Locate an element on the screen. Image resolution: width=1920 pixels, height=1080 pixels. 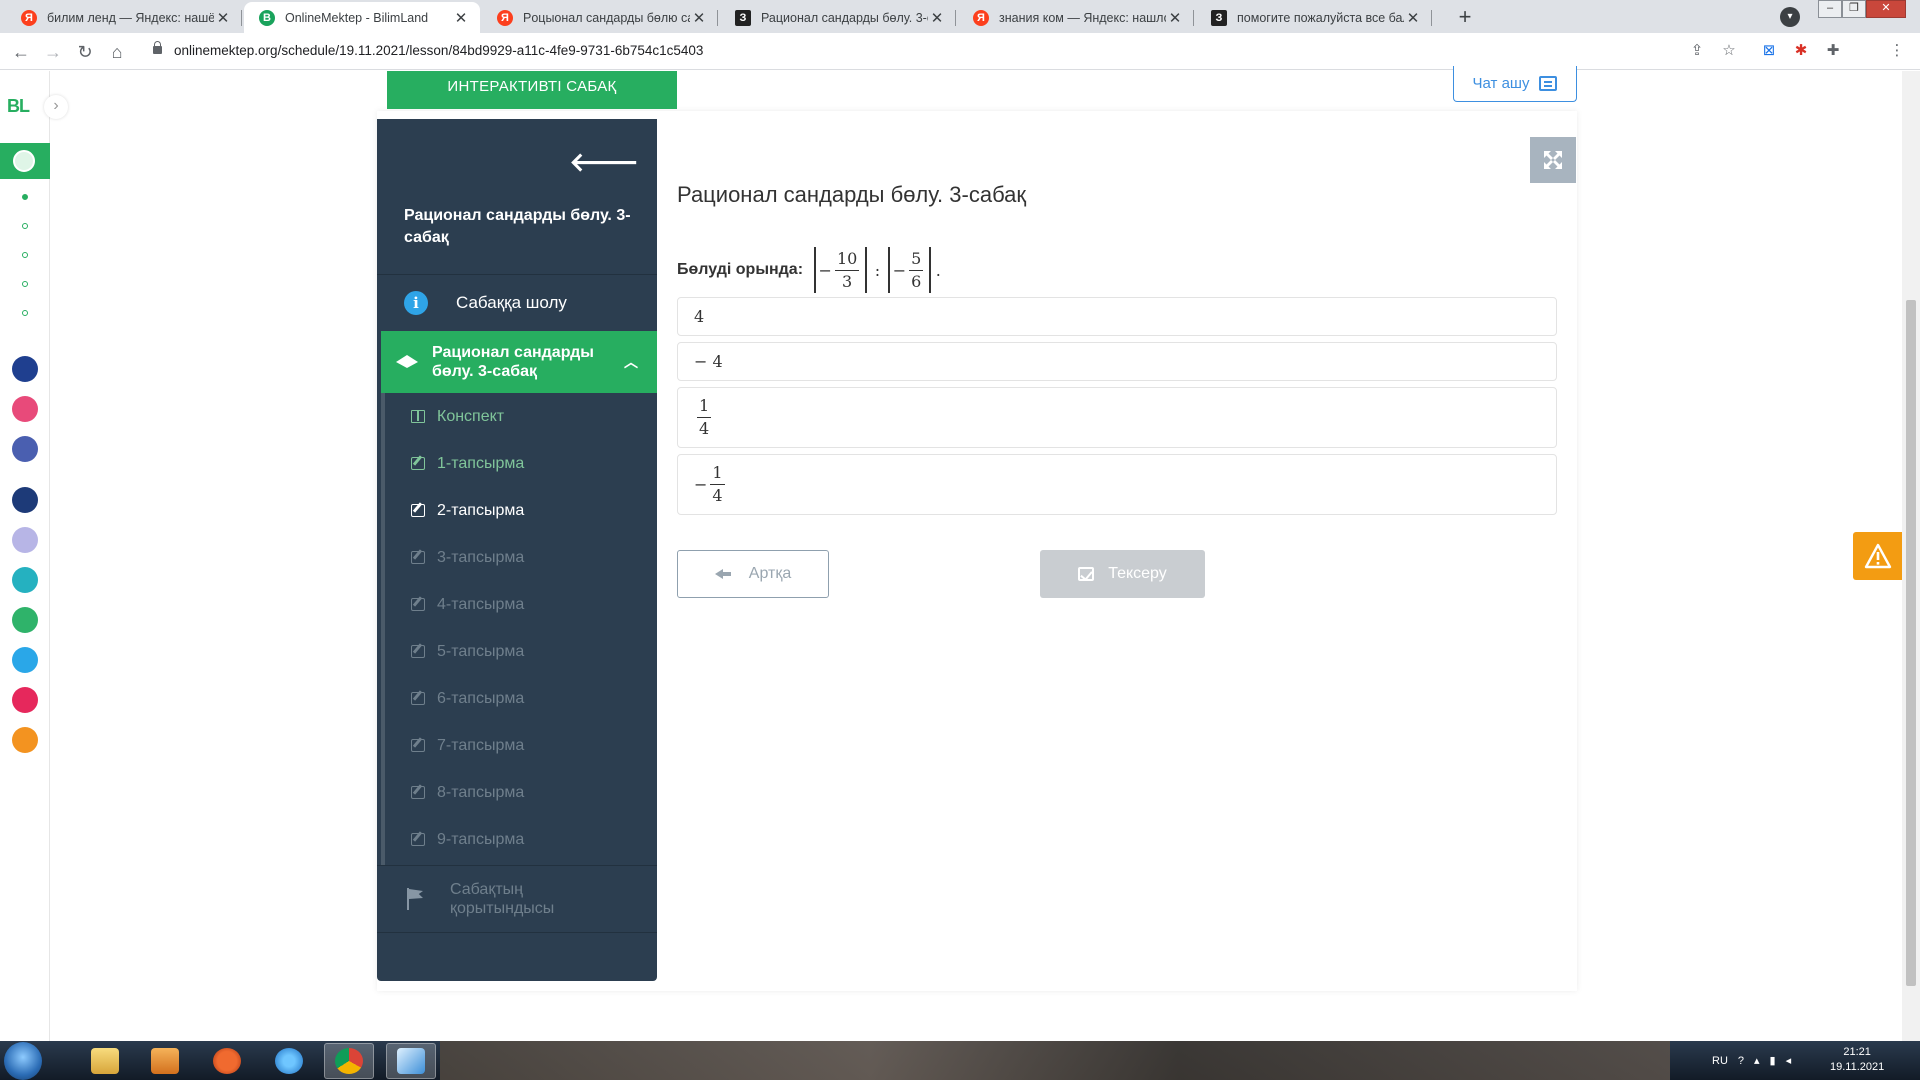
taskbar-film-app is located at coordinates (227, 1061).